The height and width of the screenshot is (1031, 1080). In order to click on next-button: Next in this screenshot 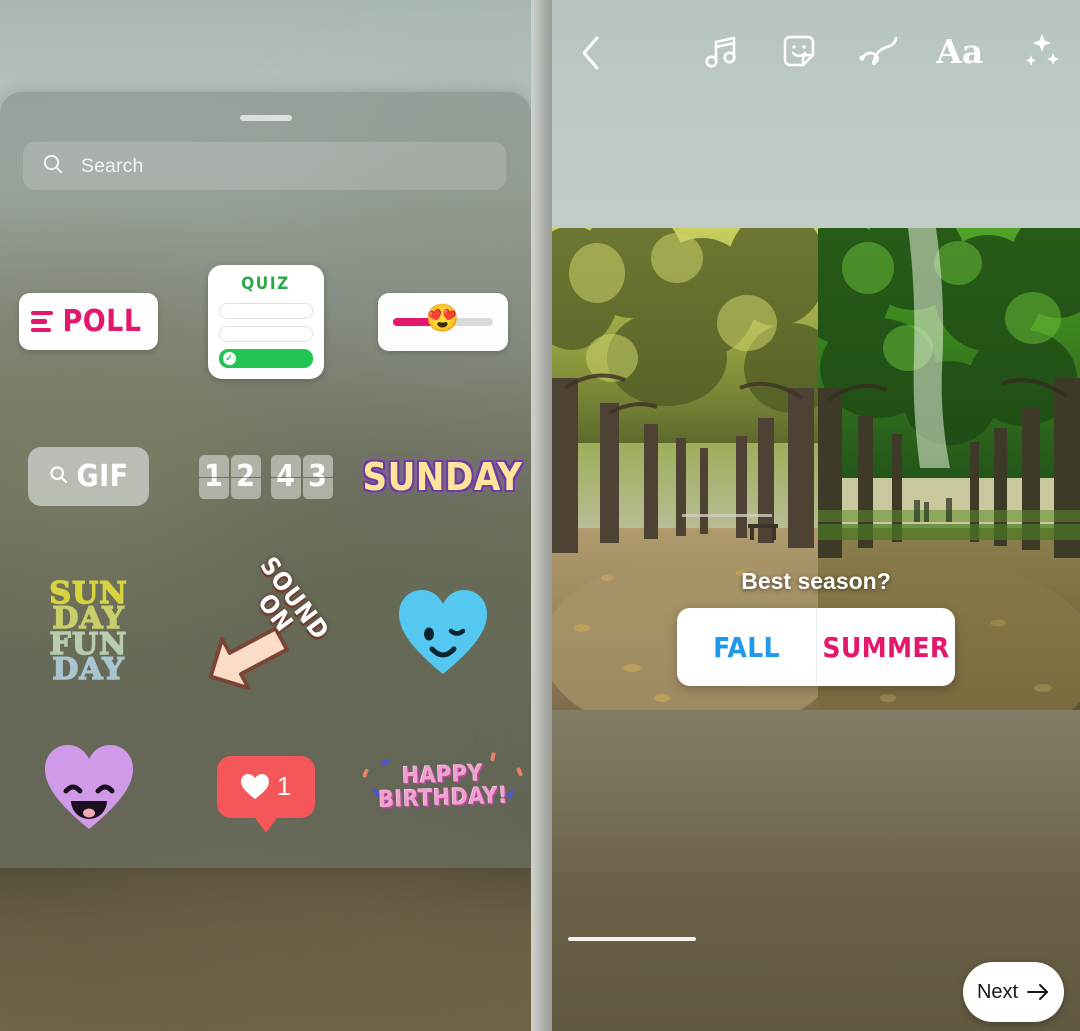, I will do `click(1013, 992)`.